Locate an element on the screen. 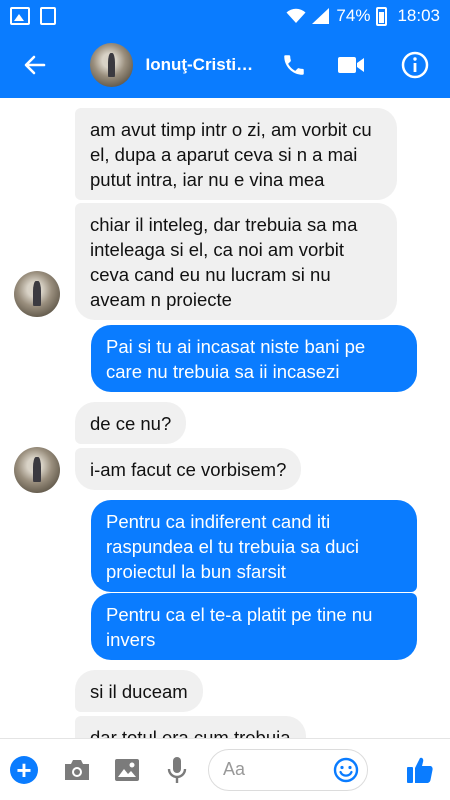 This screenshot has width=450, height=800. composer-bar: + Aa is located at coordinates (225, 769).